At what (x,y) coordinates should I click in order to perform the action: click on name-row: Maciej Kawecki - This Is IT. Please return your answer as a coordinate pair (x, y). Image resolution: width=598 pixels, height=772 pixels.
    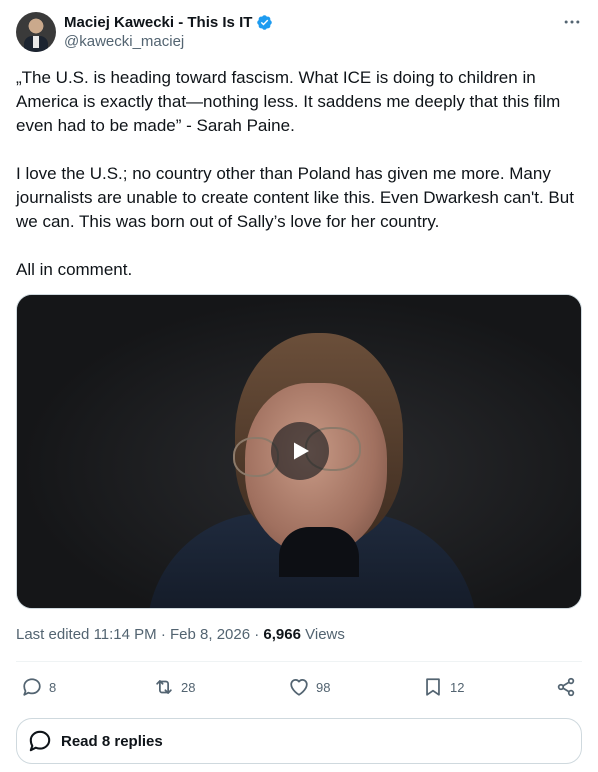
    Looking at the image, I should click on (168, 22).